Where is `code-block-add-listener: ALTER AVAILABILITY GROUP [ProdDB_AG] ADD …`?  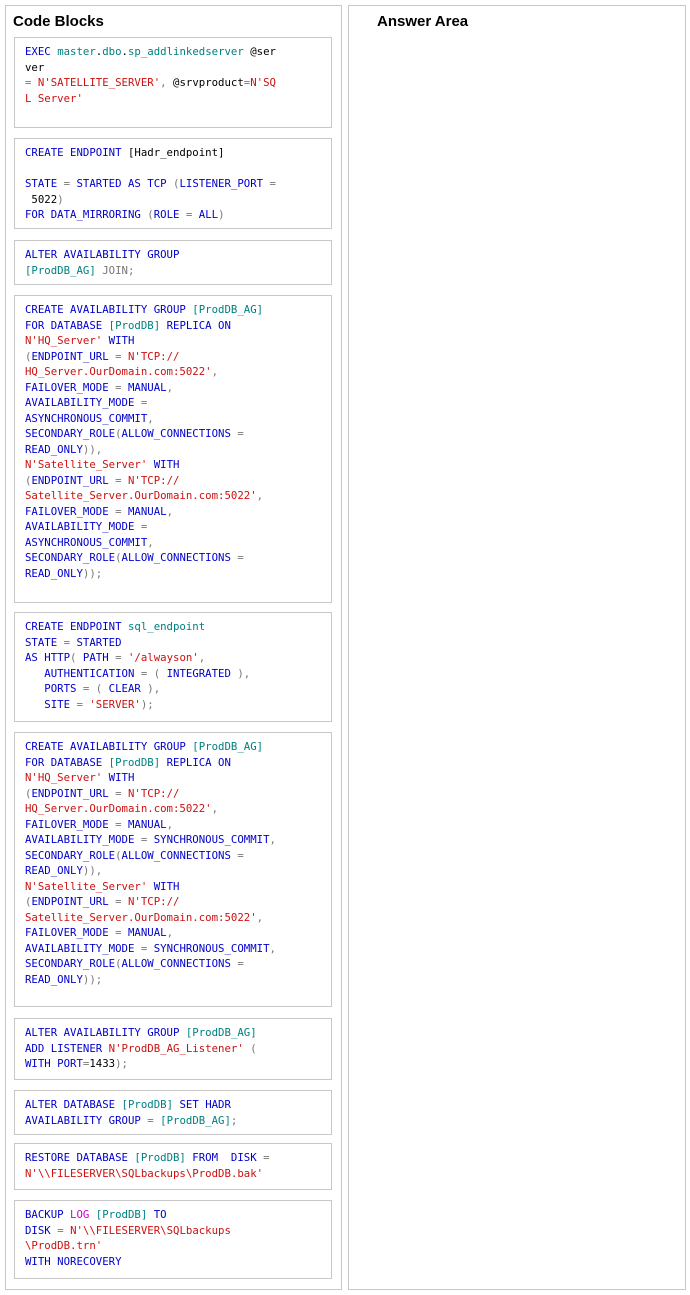
code-block-add-listener: ALTER AVAILABILITY GROUP [ProdDB_AG] ADD … is located at coordinates (173, 1049).